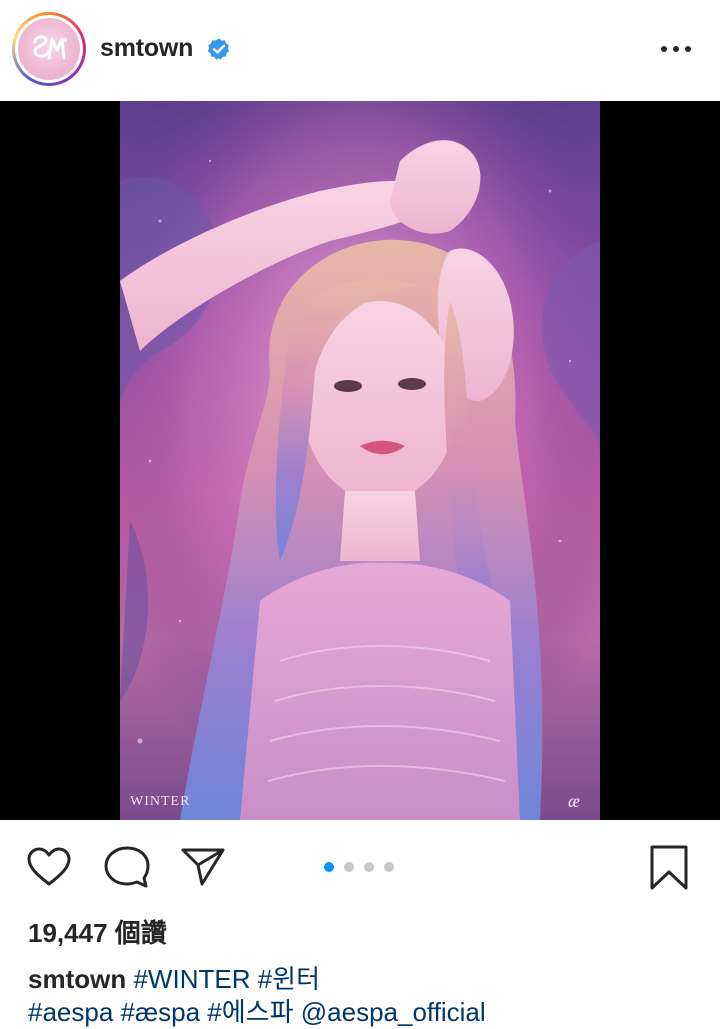 The width and height of the screenshot is (720, 1029). What do you see at coordinates (49, 867) in the screenshot?
I see `heart-outline-icon` at bounding box center [49, 867].